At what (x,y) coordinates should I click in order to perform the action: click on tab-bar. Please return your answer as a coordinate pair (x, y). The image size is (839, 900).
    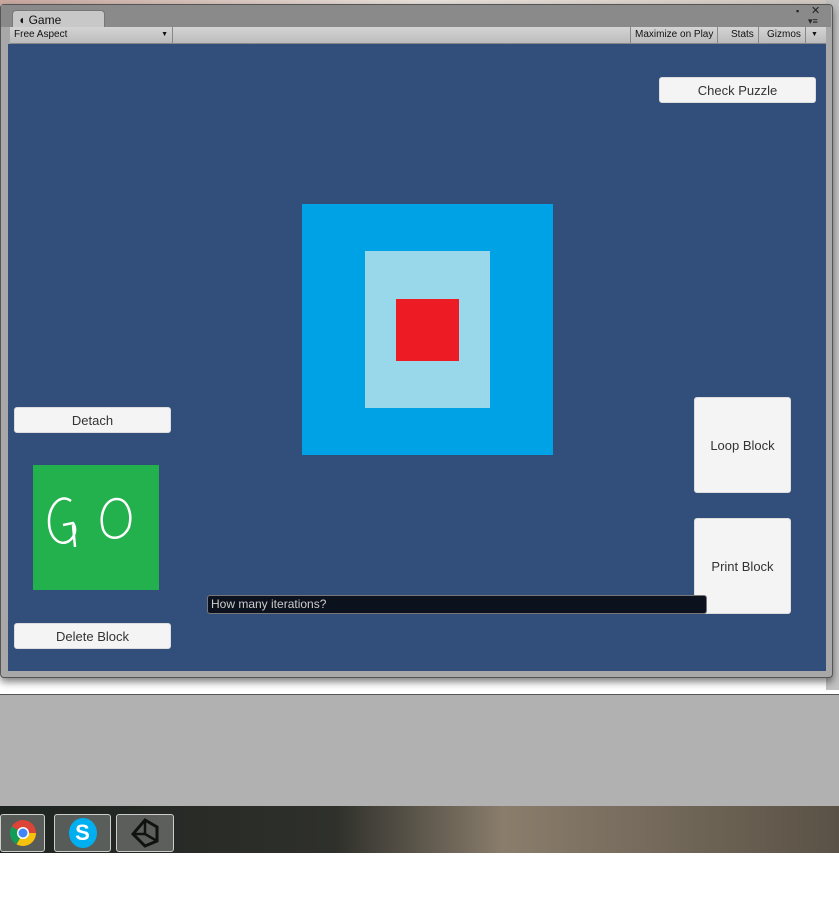
    Looking at the image, I should click on (416, 16).